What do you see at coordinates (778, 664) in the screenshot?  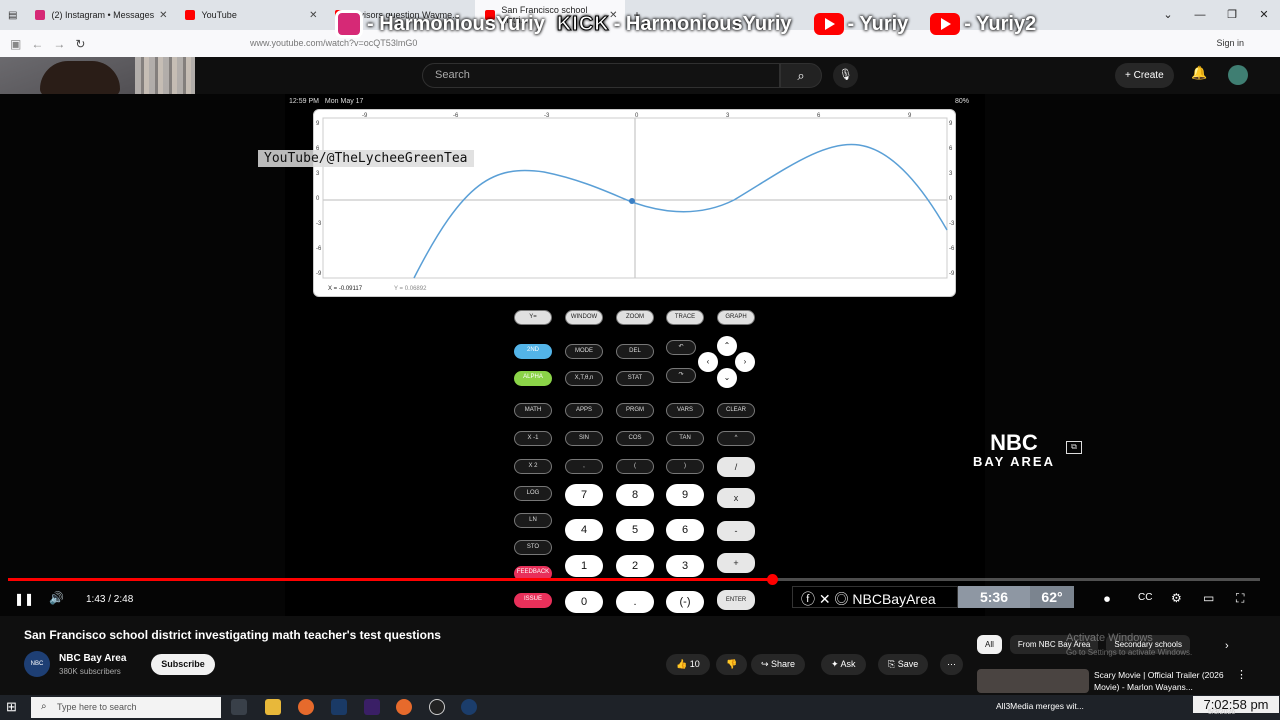 I see `share-button: ↪ Share` at bounding box center [778, 664].